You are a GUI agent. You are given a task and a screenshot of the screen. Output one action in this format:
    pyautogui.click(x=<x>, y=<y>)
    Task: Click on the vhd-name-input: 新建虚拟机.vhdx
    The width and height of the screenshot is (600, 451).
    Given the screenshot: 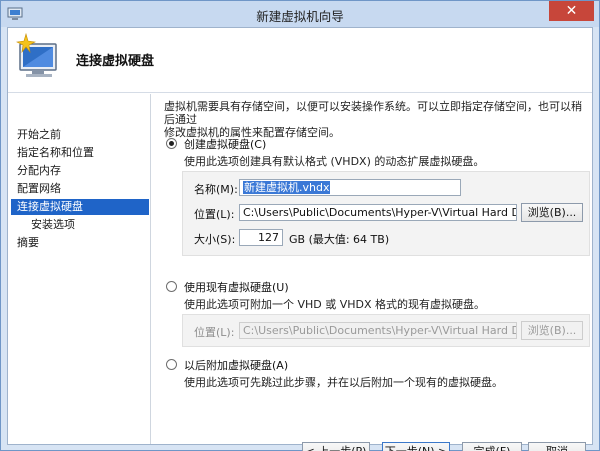 What is the action you would take?
    pyautogui.click(x=350, y=187)
    